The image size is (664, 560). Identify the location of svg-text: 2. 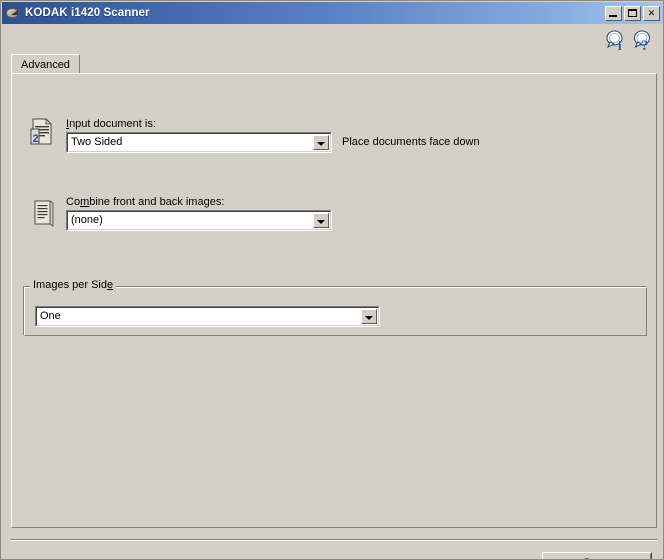
(36, 139).